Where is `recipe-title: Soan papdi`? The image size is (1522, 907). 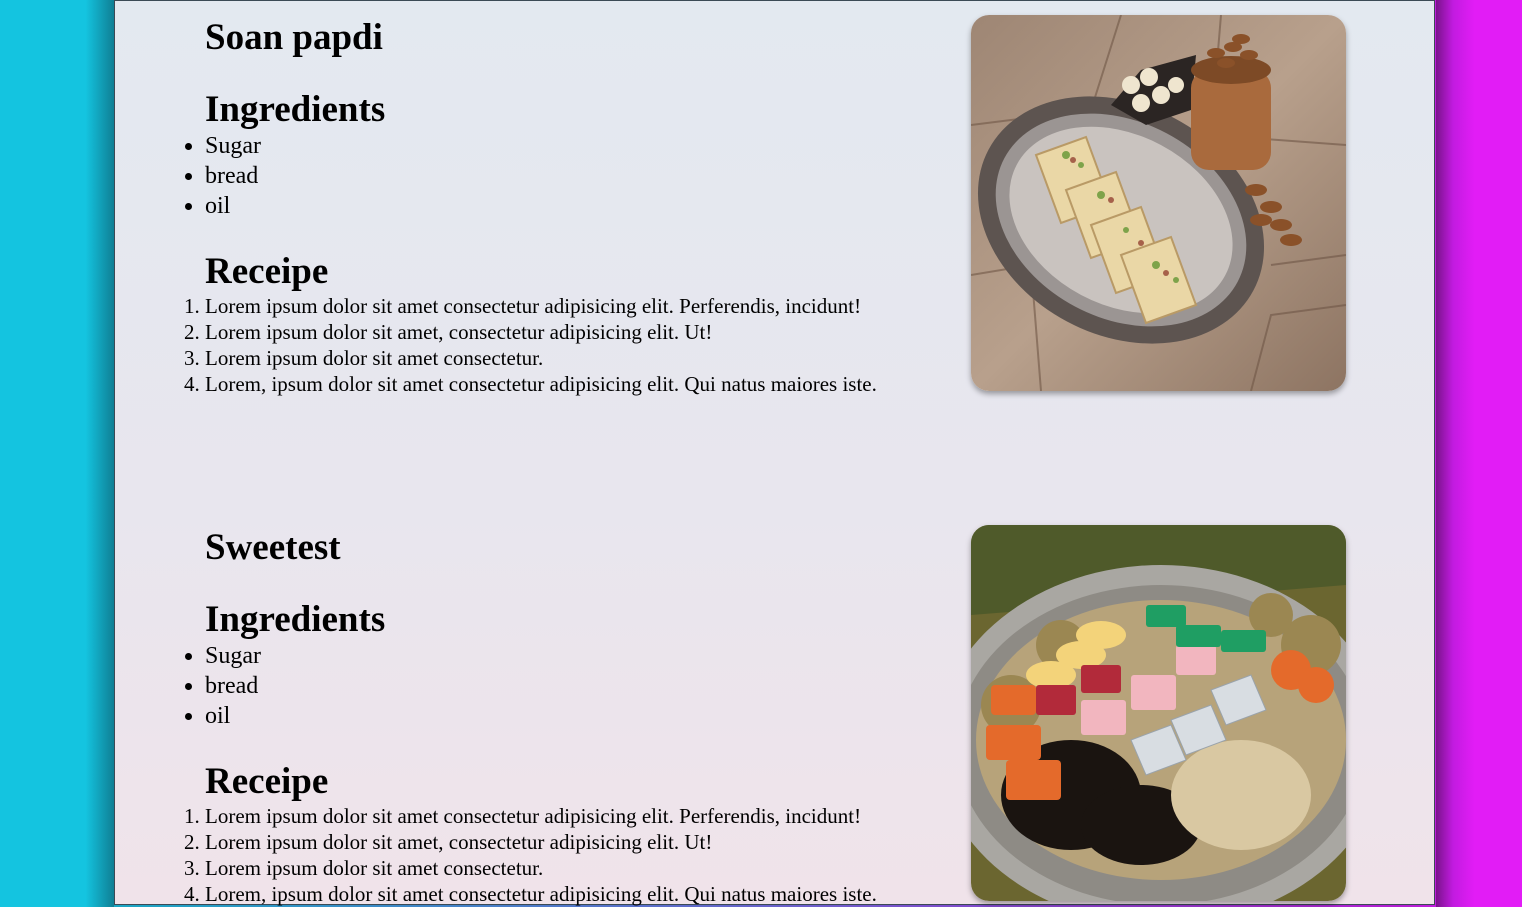 recipe-title: Soan papdi is located at coordinates (294, 37).